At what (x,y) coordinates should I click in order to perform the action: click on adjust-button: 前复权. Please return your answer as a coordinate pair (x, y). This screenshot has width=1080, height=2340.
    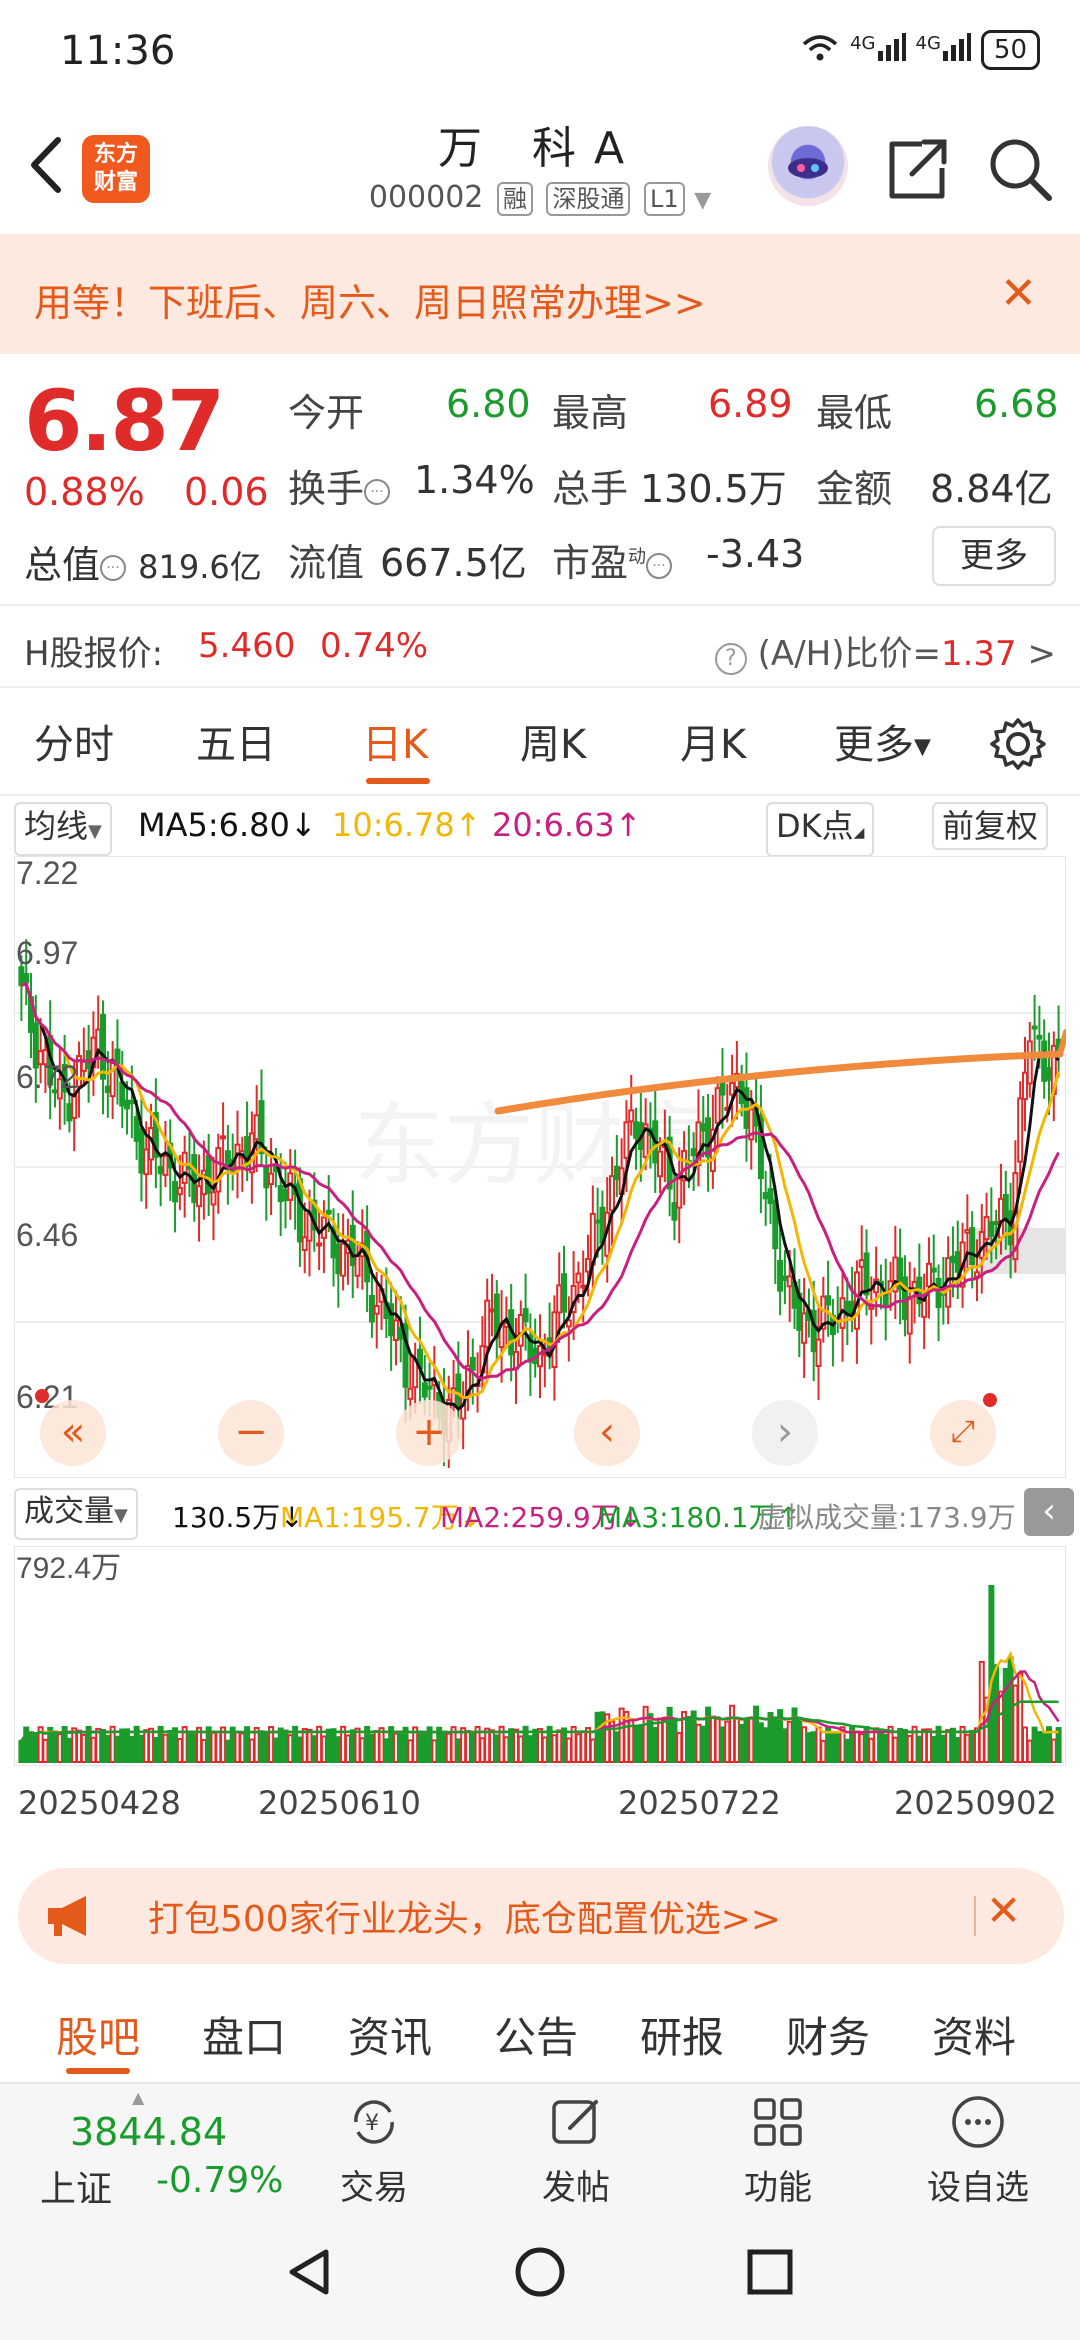
    Looking at the image, I should click on (990, 826).